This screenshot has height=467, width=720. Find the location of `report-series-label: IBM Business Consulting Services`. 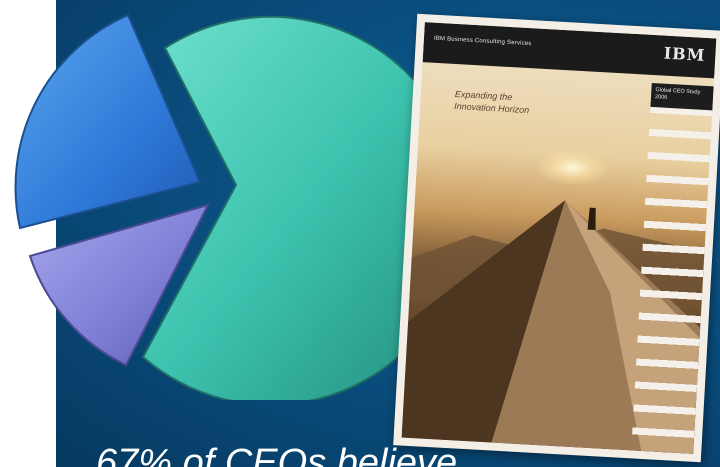

report-series-label: IBM Business Consulting Services is located at coordinates (482, 41).